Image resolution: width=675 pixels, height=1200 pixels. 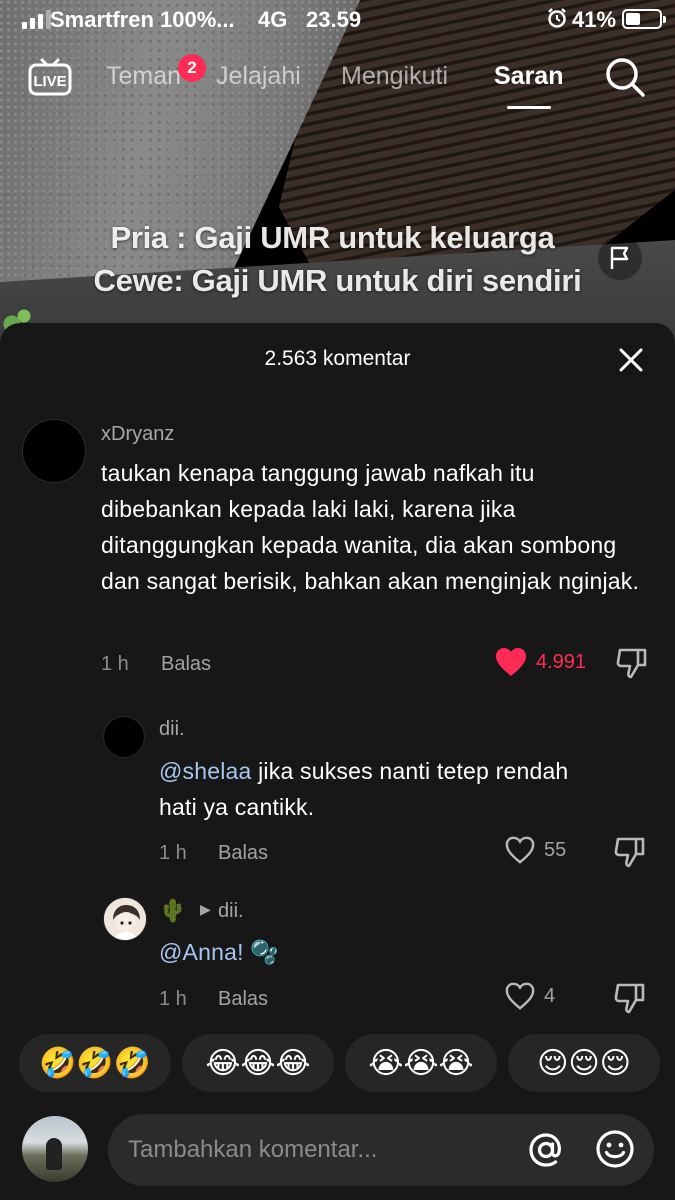 I want to click on mention-link: @shelaa, so click(x=205, y=771).